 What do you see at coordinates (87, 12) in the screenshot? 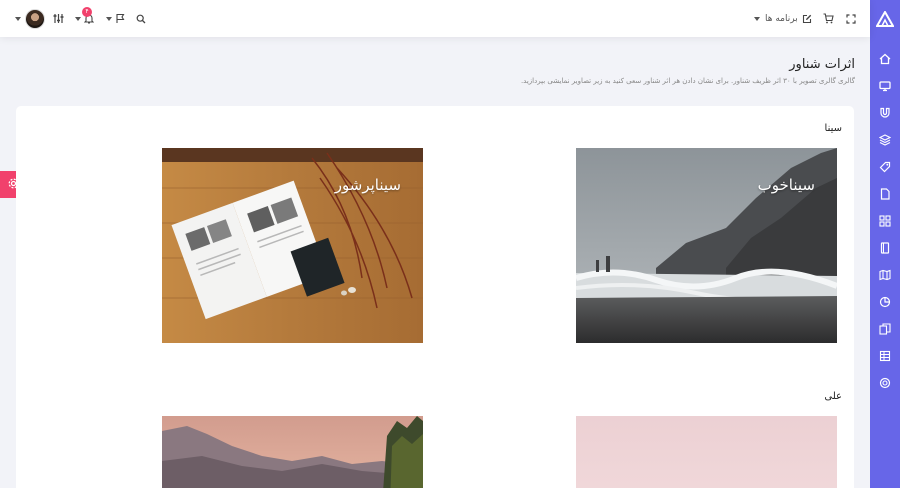
I see `notification-badge: ۴` at bounding box center [87, 12].